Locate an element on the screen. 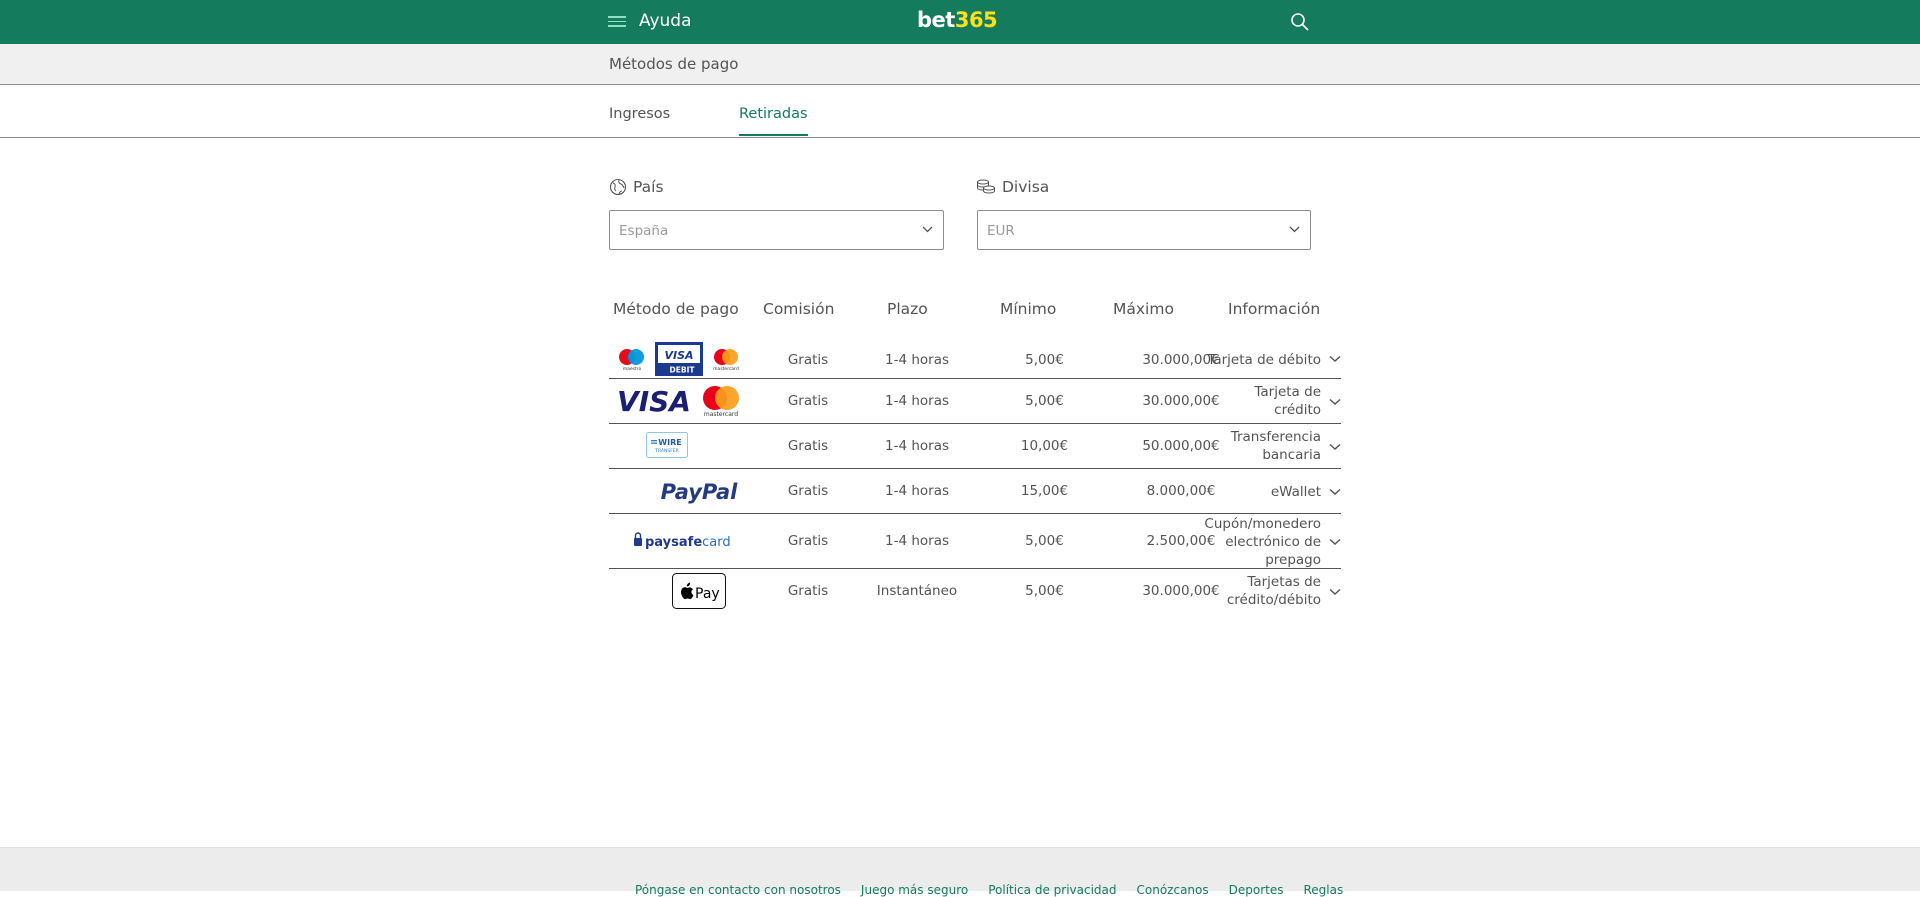 The height and width of the screenshot is (897, 1920). payment-logos: maestro VISA DEBIT mastercard is located at coordinates (679, 359).